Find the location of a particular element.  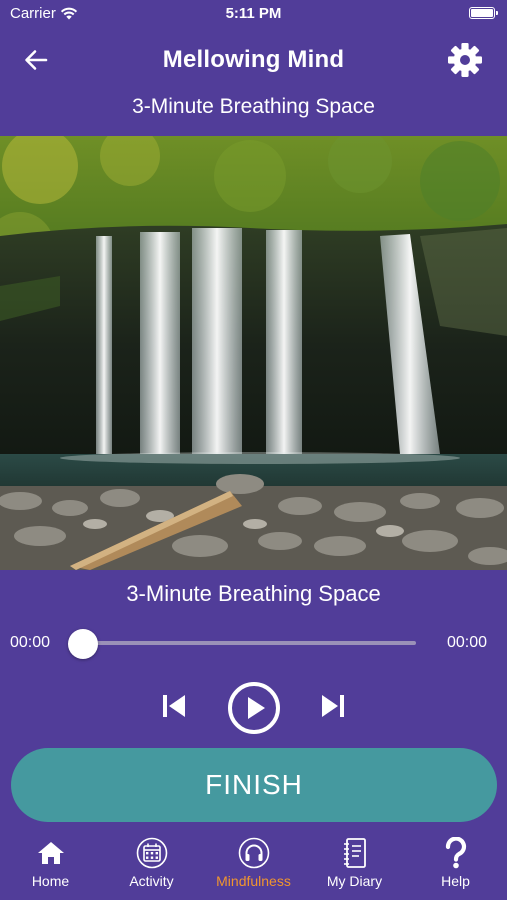

track-title: 3-Minute Breathing Space is located at coordinates (253, 593).